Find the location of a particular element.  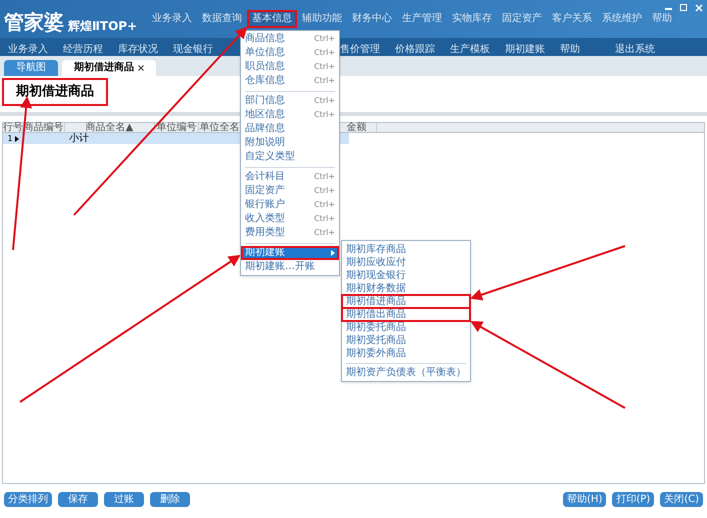

tab: 期初借进商品 is located at coordinates (109, 68).